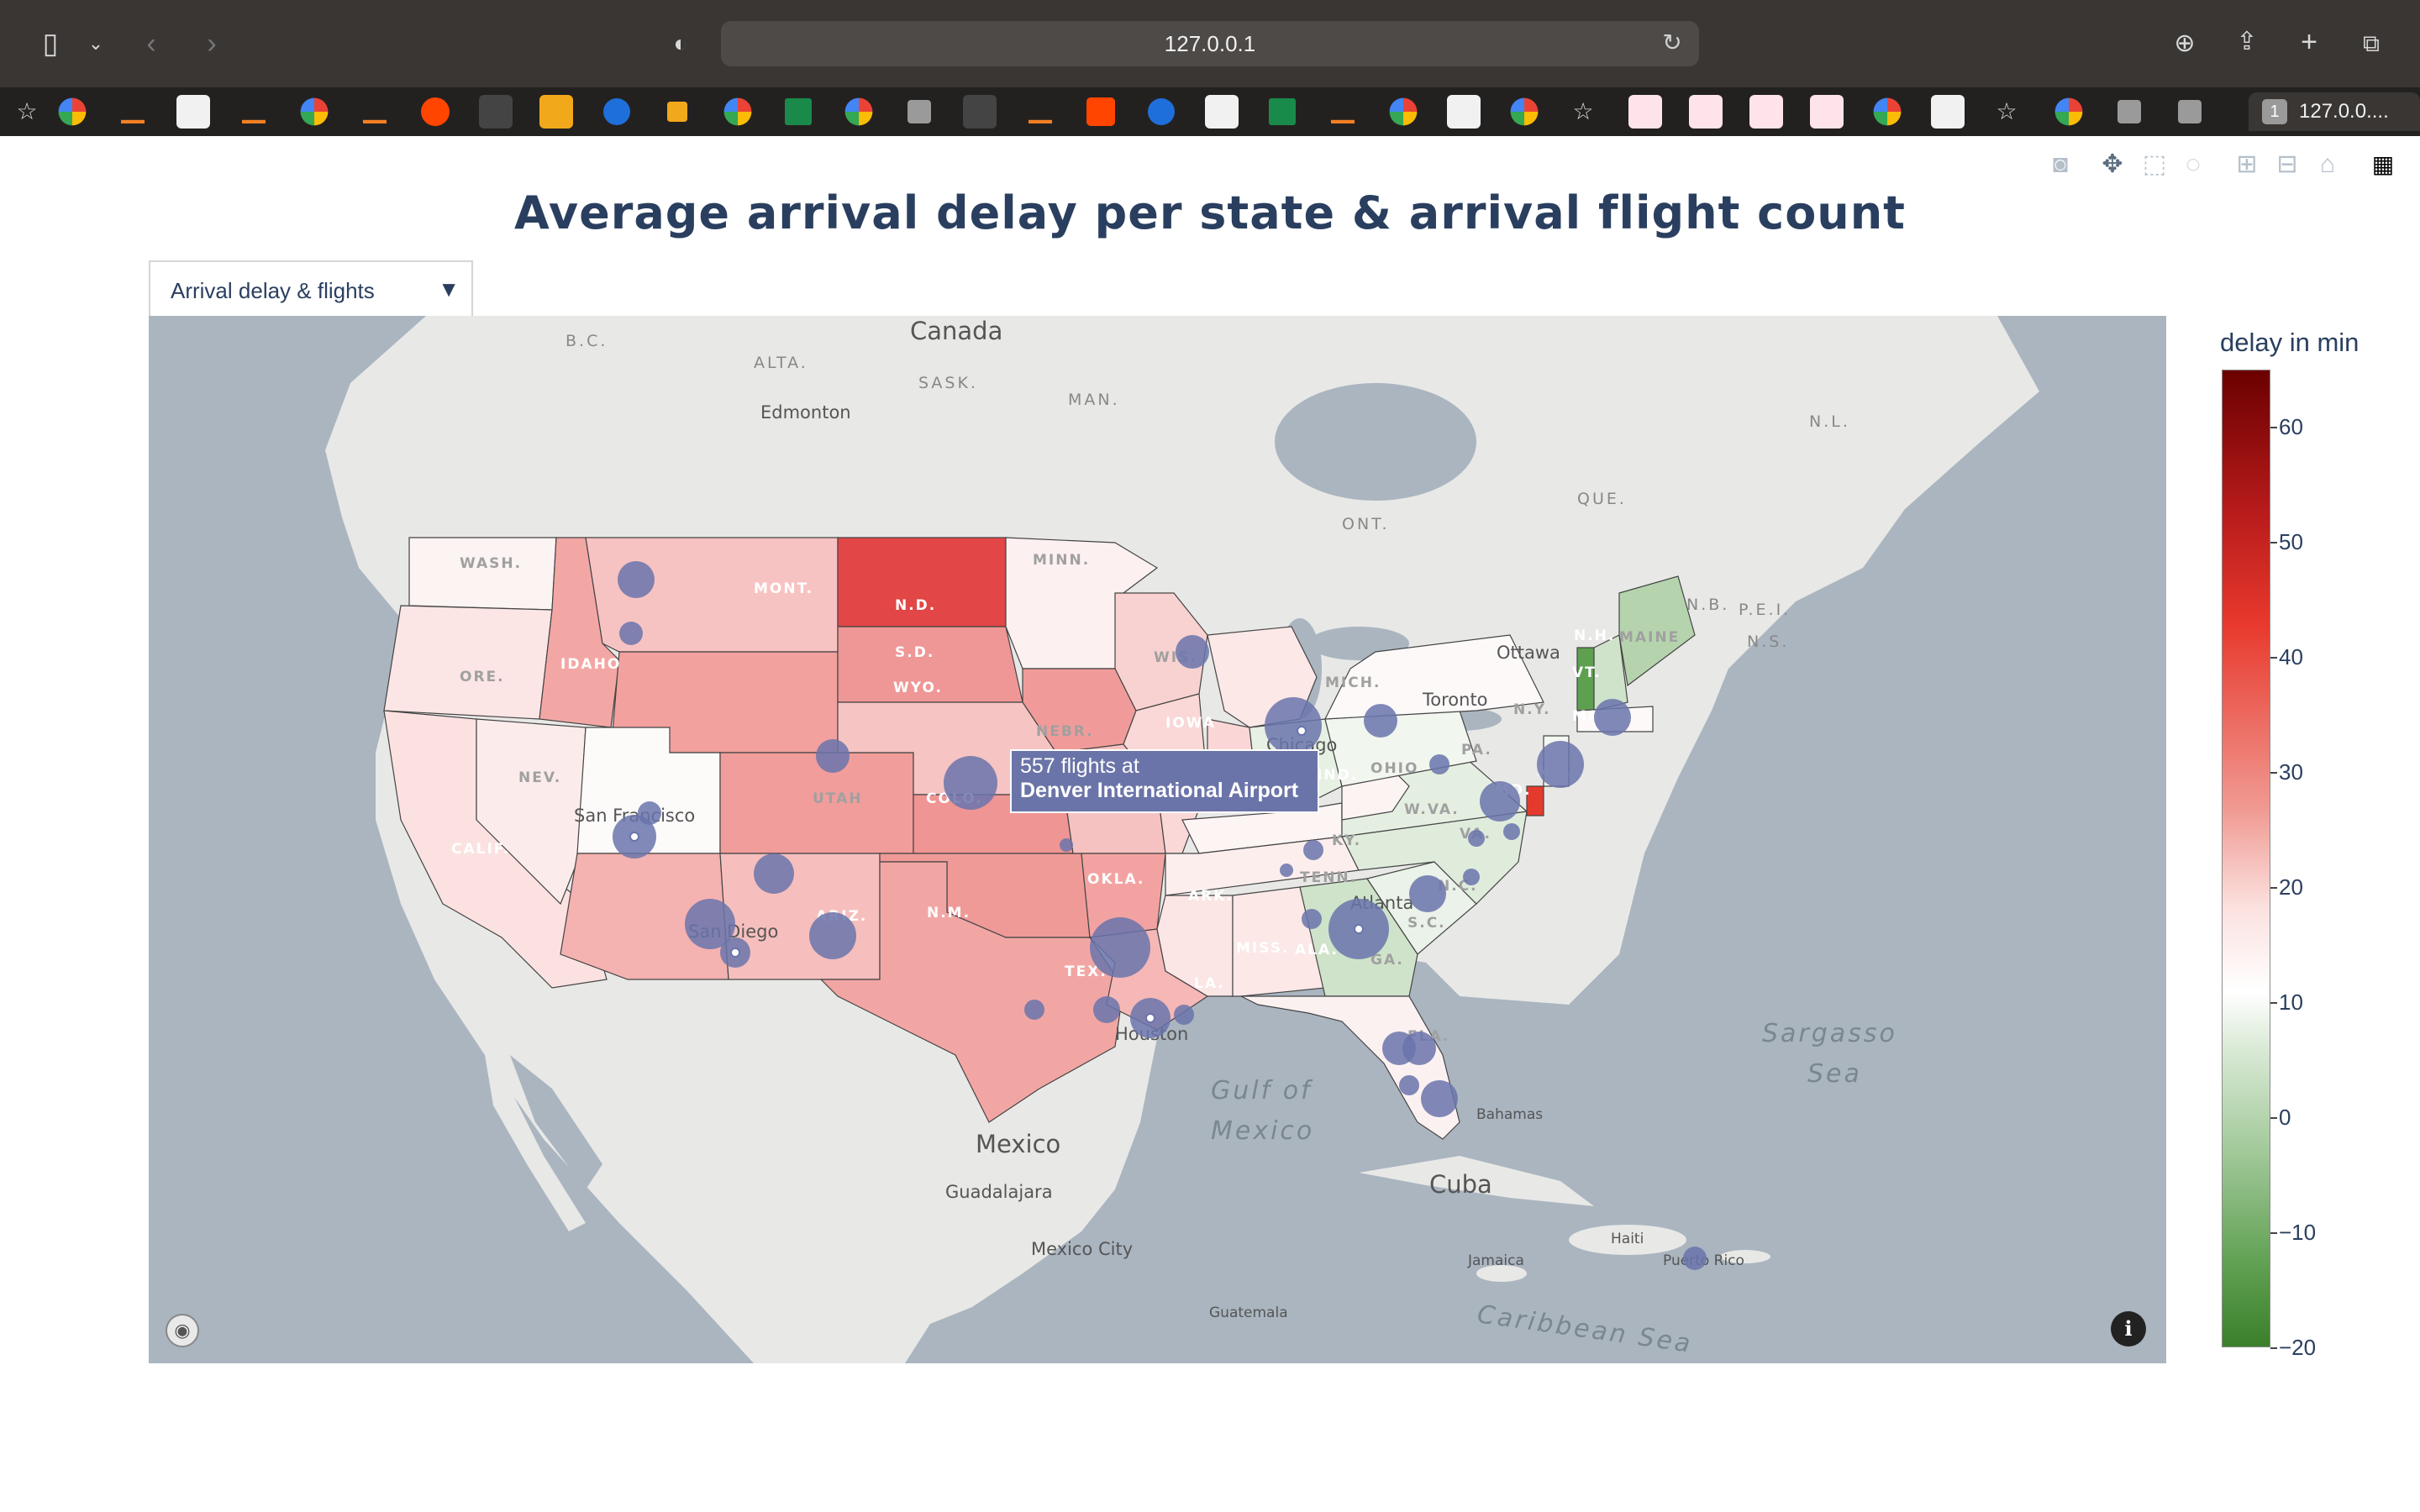 This screenshot has width=2420, height=1512. What do you see at coordinates (151, 43) in the screenshot?
I see `back-icon: ‹` at bounding box center [151, 43].